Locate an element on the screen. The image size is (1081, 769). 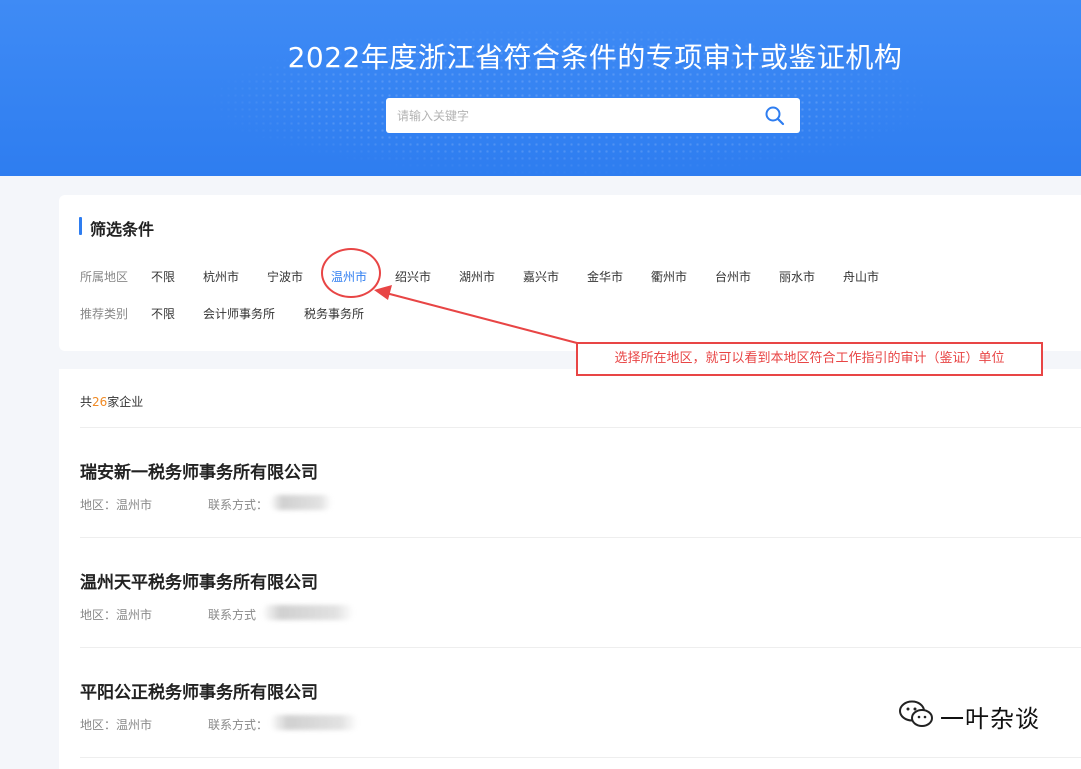
region-option-quzhou: 衢州市 is located at coordinates (669, 276).